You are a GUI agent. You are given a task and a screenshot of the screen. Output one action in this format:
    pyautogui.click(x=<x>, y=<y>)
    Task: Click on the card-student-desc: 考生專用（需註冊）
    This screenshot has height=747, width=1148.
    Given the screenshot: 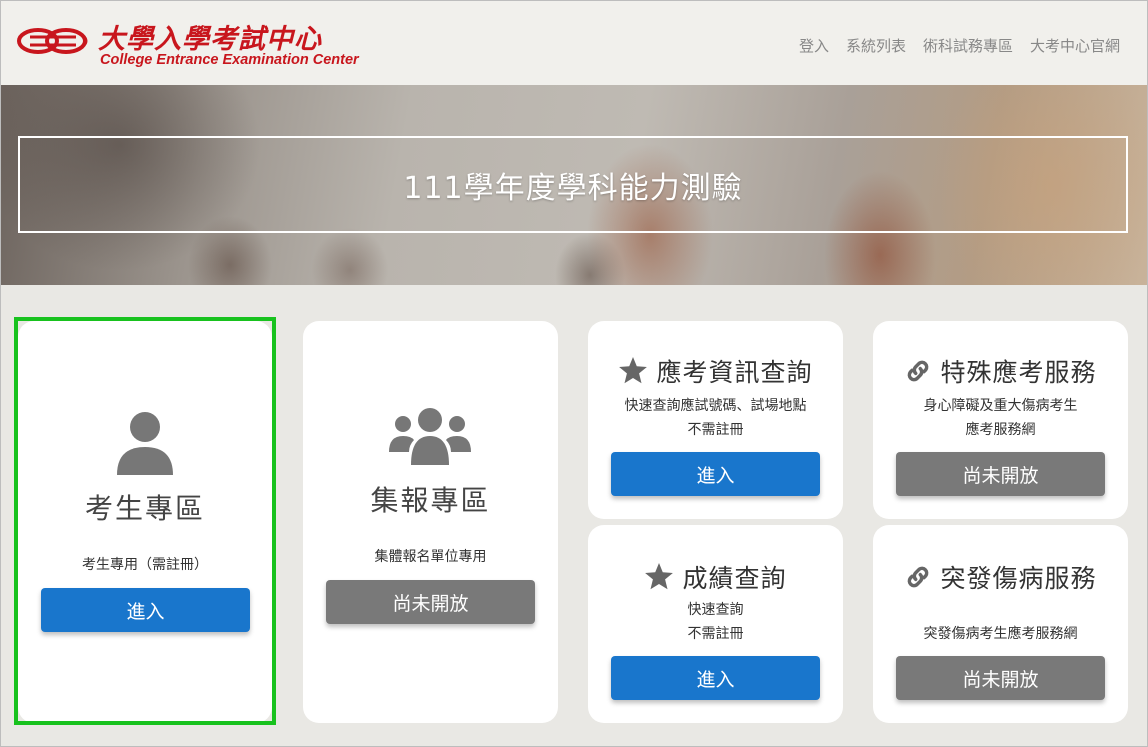 What is the action you would take?
    pyautogui.click(x=145, y=565)
    